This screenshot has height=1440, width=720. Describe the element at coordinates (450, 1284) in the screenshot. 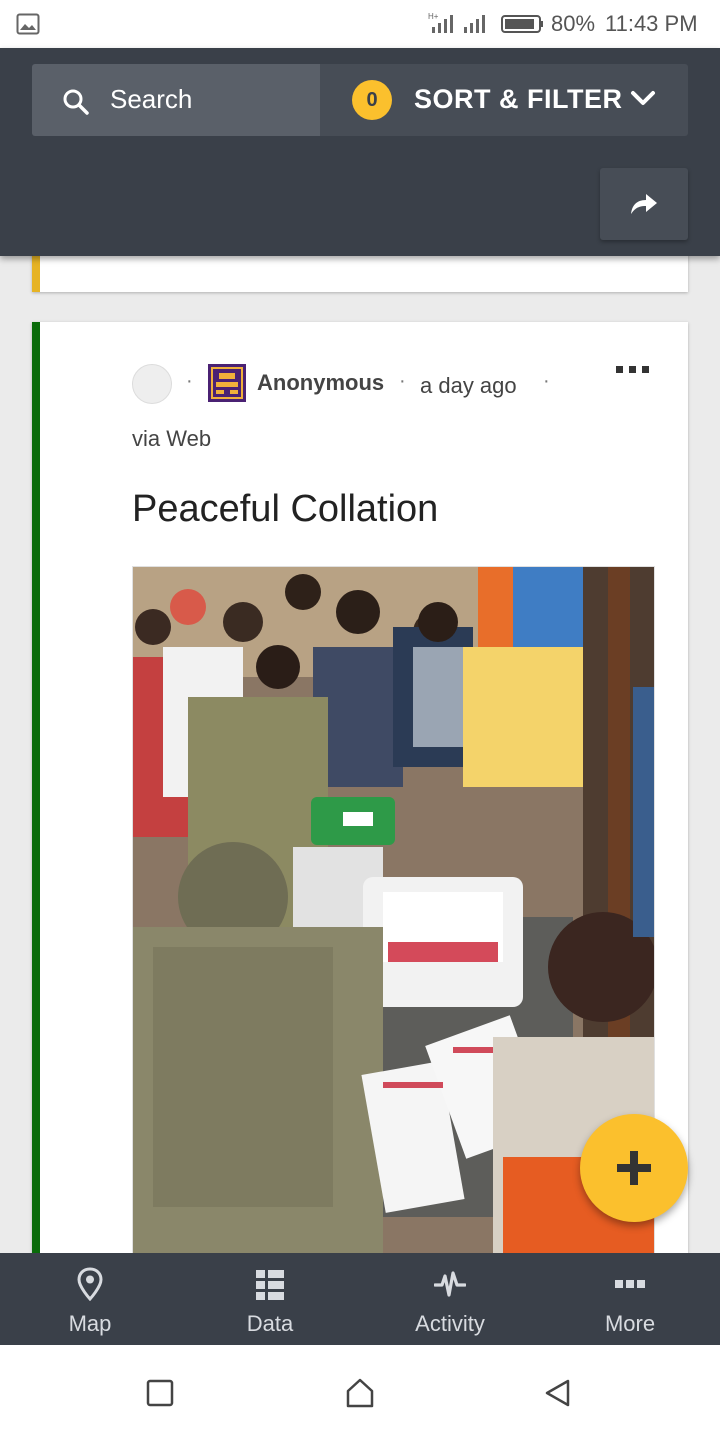

I see `activity-icon` at that location.